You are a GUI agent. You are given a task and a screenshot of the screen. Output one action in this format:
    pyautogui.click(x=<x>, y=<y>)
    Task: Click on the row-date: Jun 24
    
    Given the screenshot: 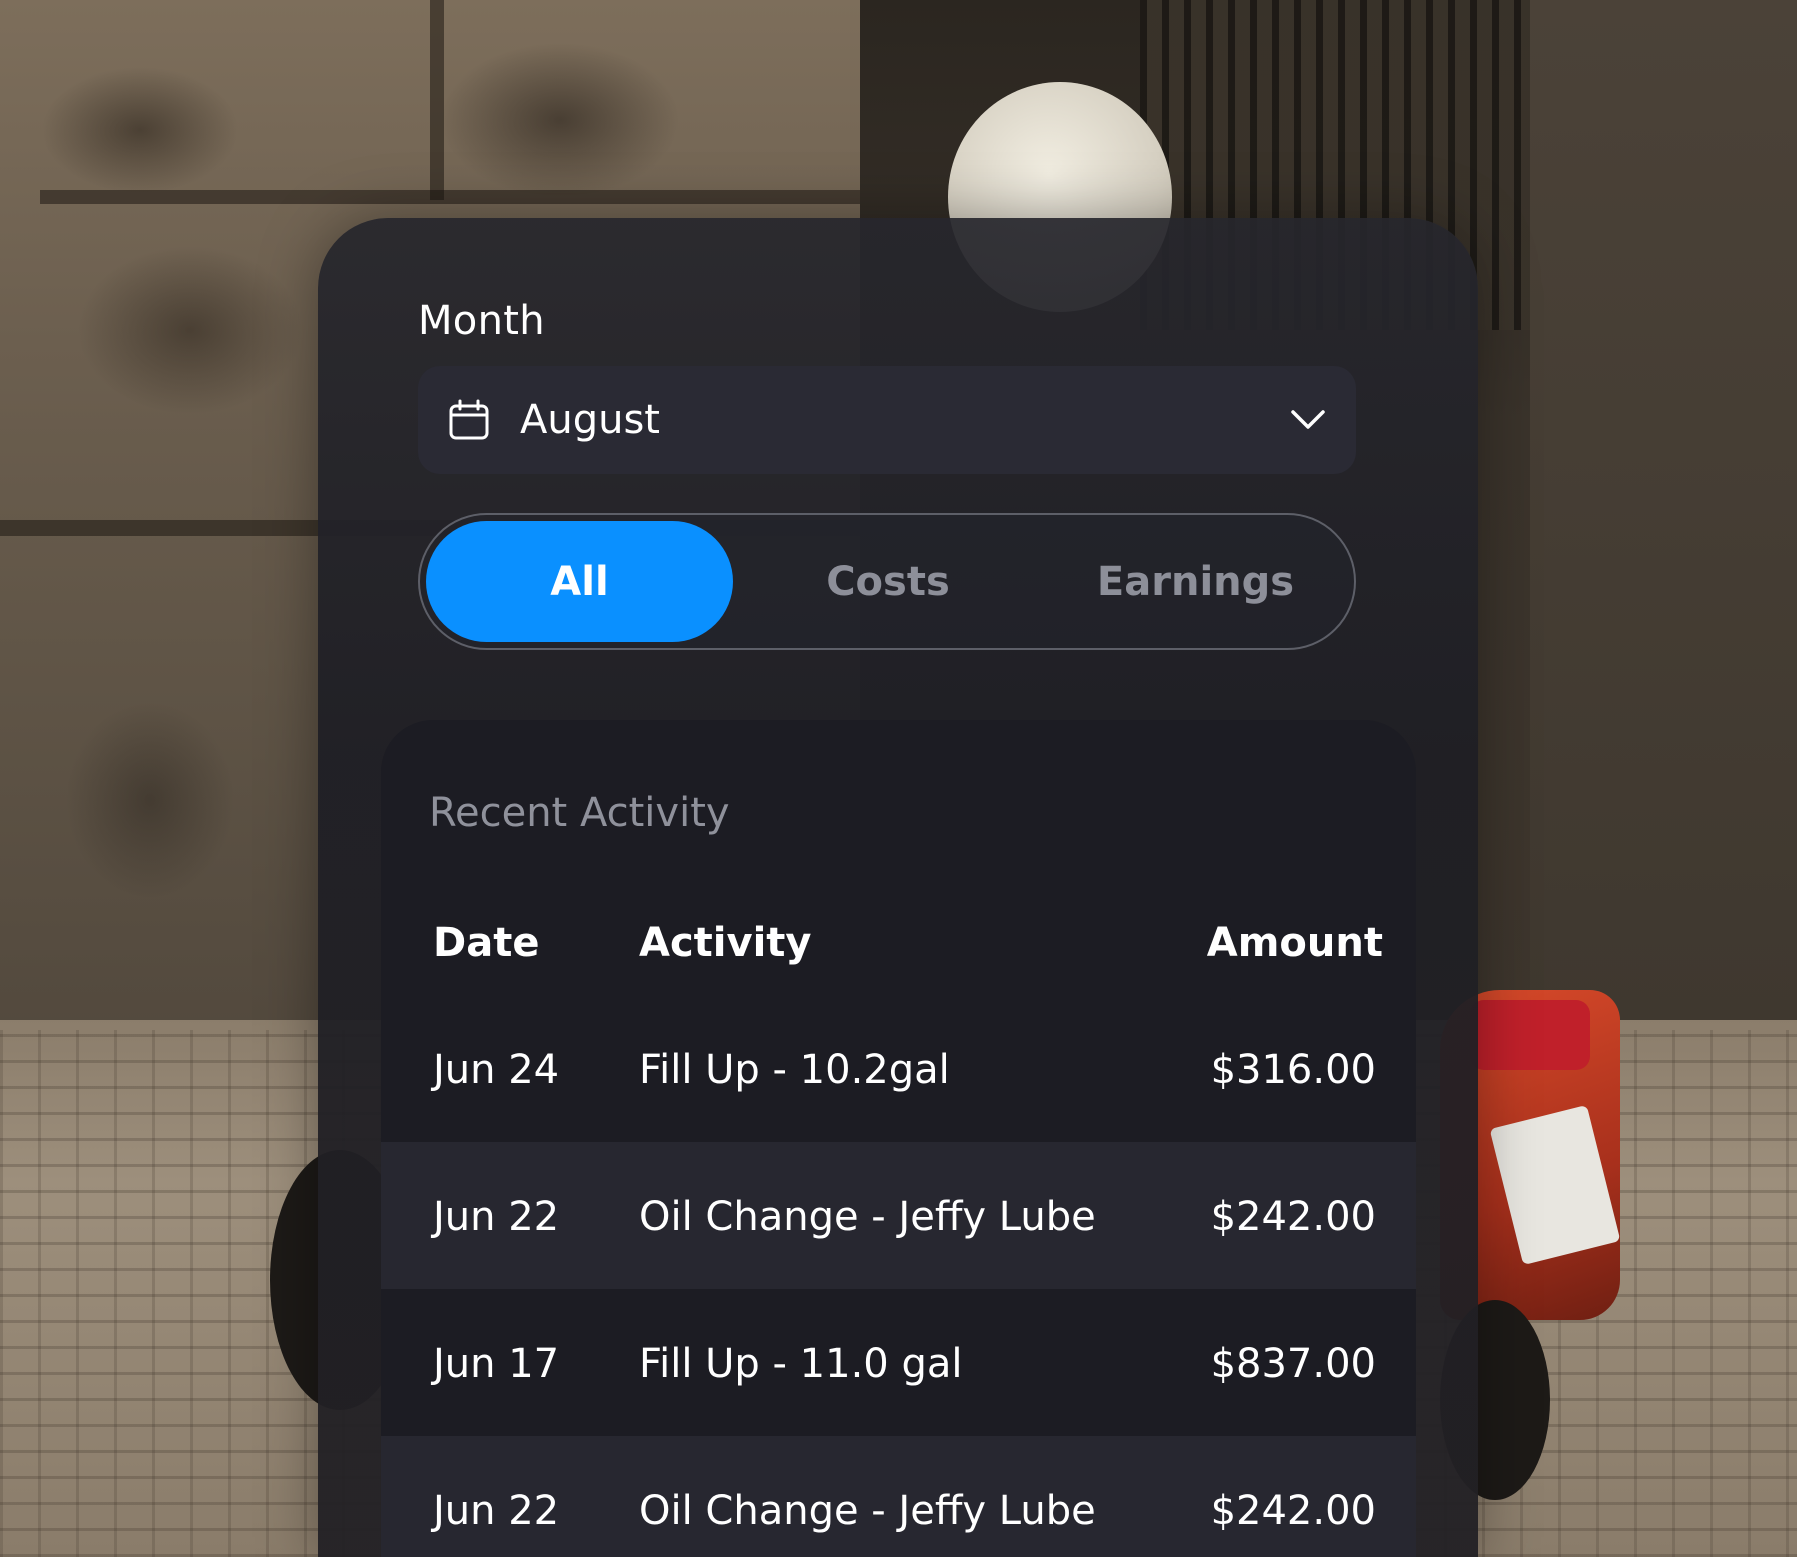 What is the action you would take?
    pyautogui.click(x=496, y=1070)
    